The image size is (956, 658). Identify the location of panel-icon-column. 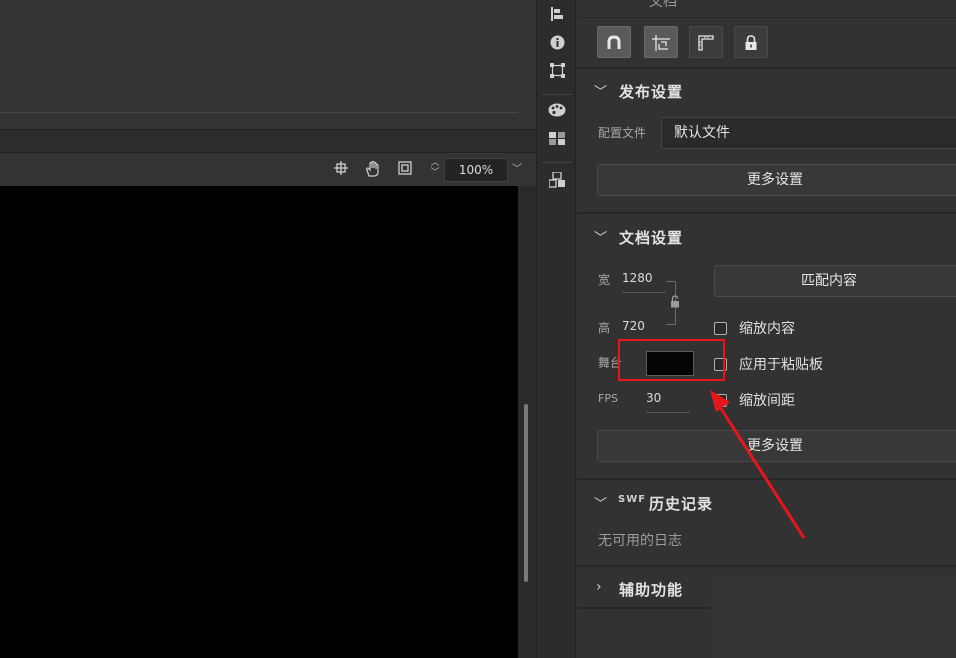
(556, 329).